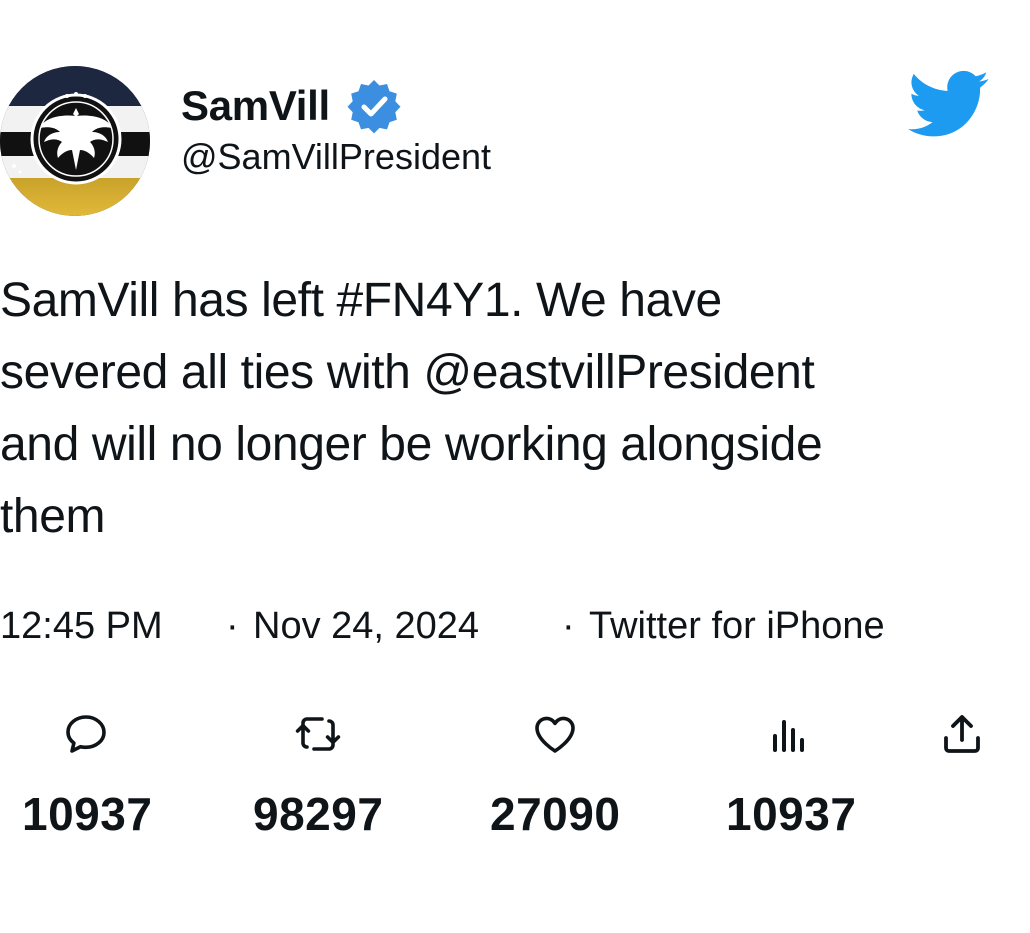  I want to click on views-icon, so click(788, 736).